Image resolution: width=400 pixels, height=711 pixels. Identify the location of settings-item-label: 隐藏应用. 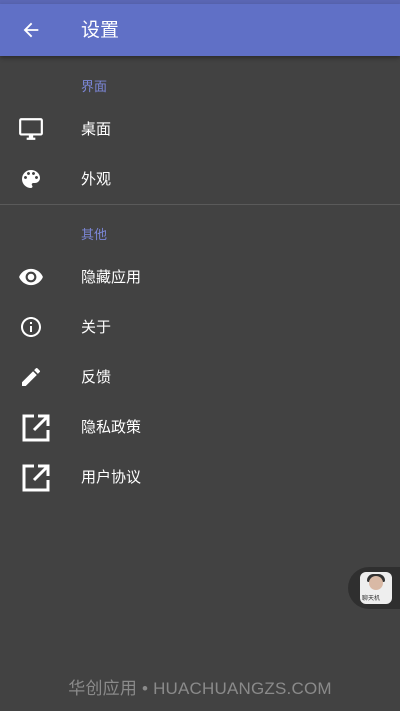
(111, 277).